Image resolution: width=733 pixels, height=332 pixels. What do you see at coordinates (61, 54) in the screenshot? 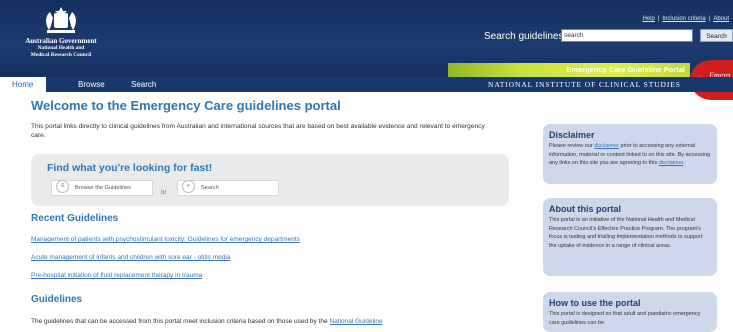
I see `council-line2: Medical Research Council` at bounding box center [61, 54].